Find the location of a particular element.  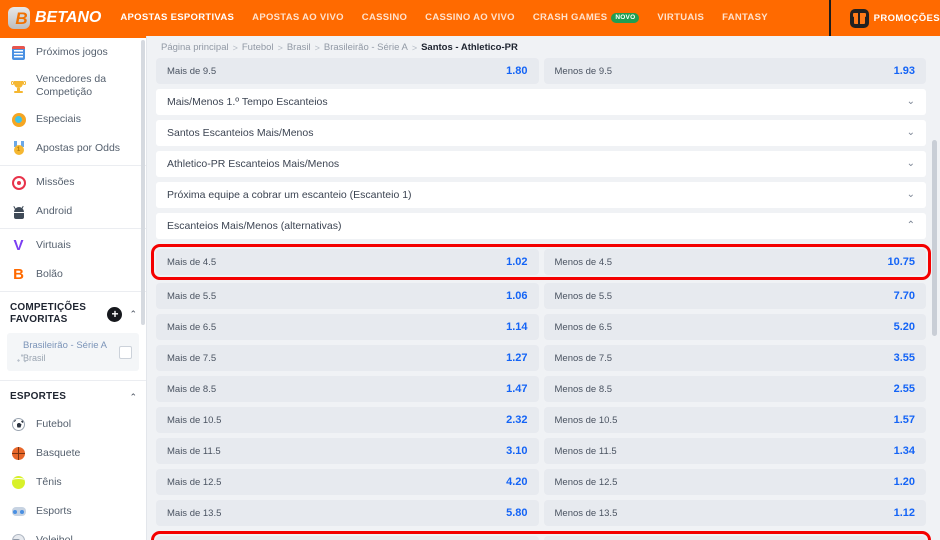

sidebar-item-especiais: Especiais is located at coordinates (73, 119).